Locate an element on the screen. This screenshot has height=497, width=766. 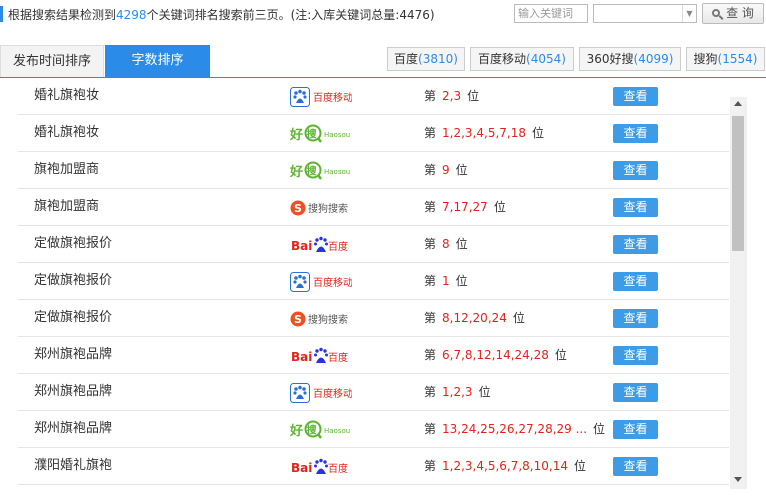
query-button: 查 询 is located at coordinates (733, 13).